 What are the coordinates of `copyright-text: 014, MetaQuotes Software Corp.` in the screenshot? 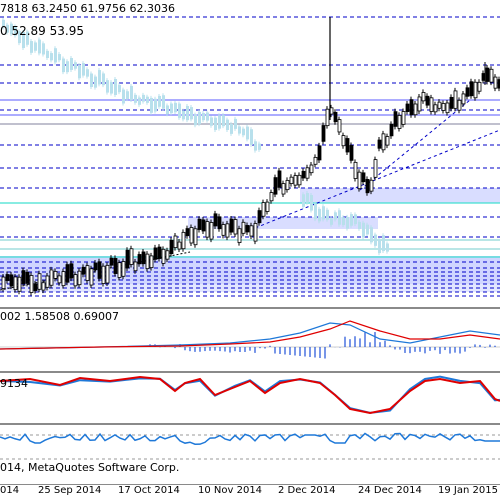 It's located at (90, 467).